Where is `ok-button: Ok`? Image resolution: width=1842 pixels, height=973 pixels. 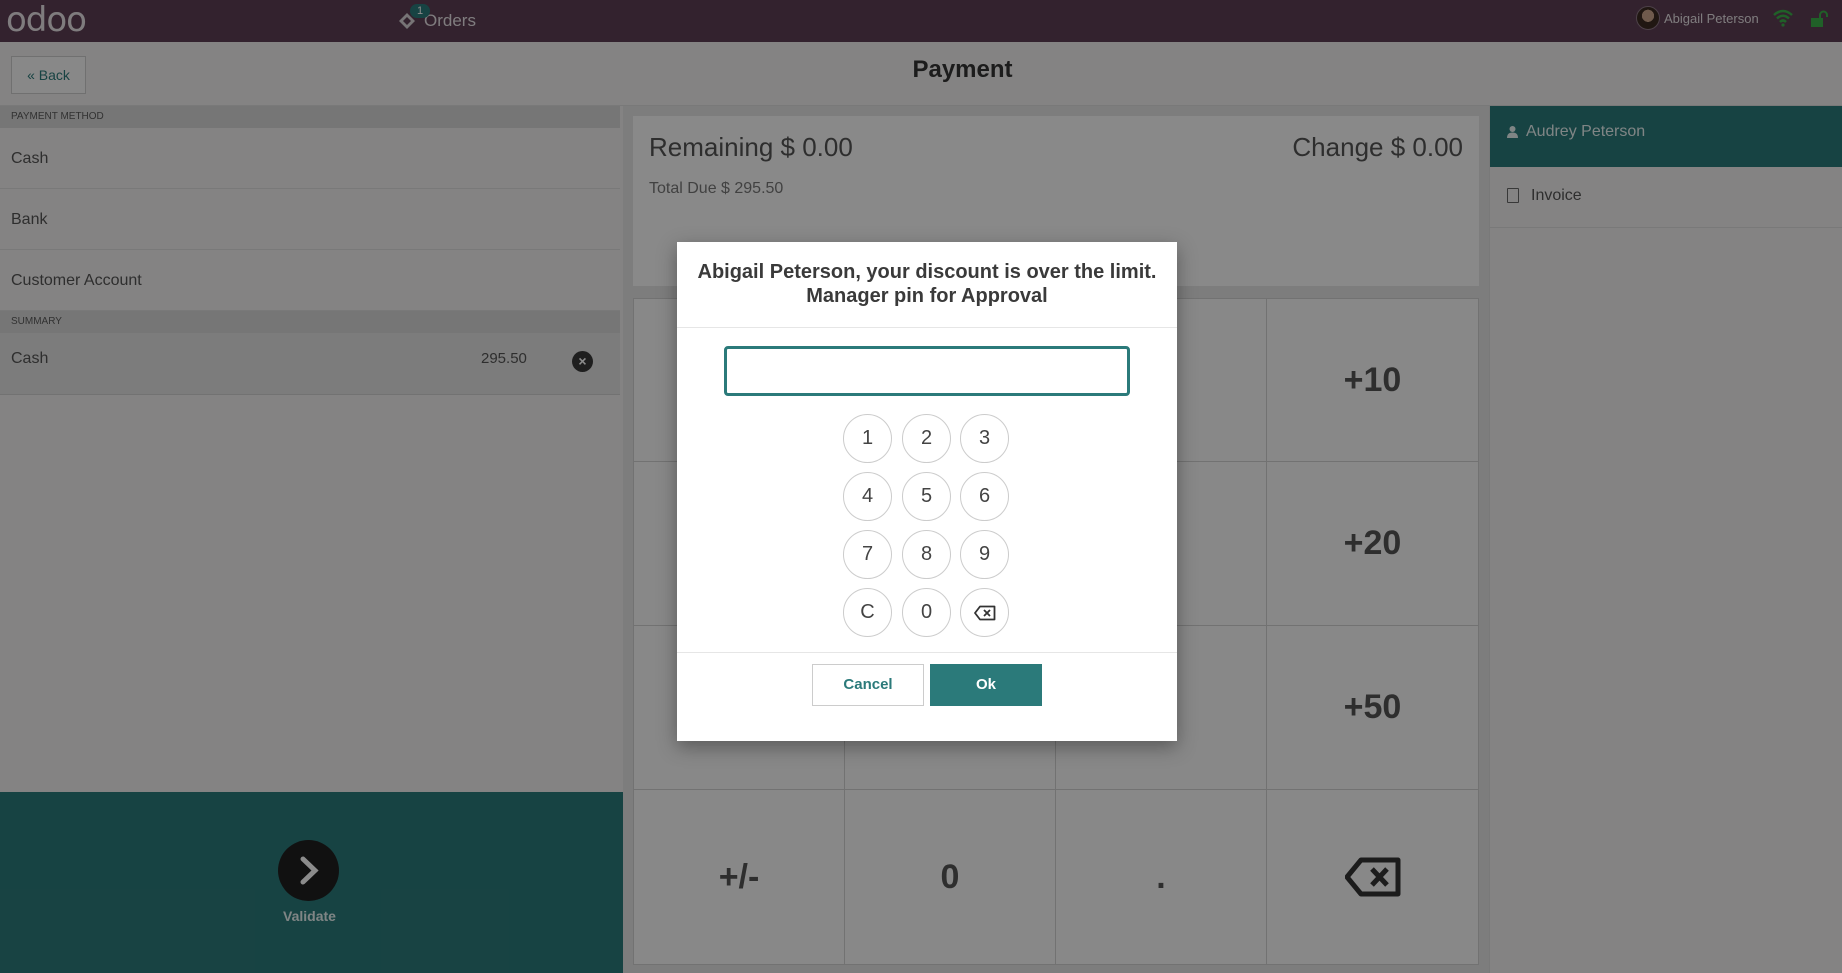
ok-button: Ok is located at coordinates (986, 685).